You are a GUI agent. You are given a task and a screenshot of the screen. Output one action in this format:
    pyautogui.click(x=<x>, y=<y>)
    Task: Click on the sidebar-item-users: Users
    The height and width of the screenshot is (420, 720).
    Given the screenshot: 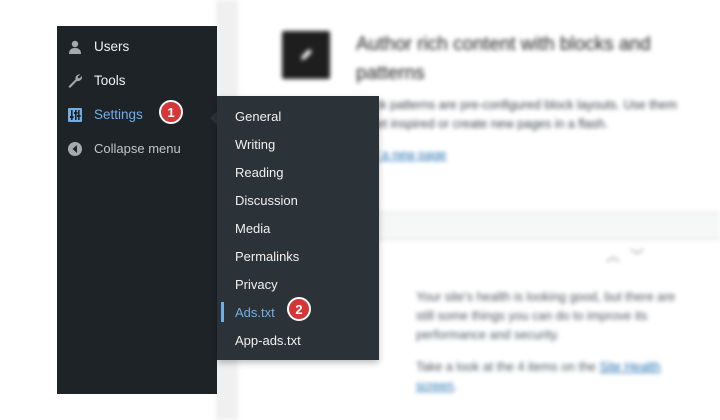 What is the action you would take?
    pyautogui.click(x=137, y=47)
    